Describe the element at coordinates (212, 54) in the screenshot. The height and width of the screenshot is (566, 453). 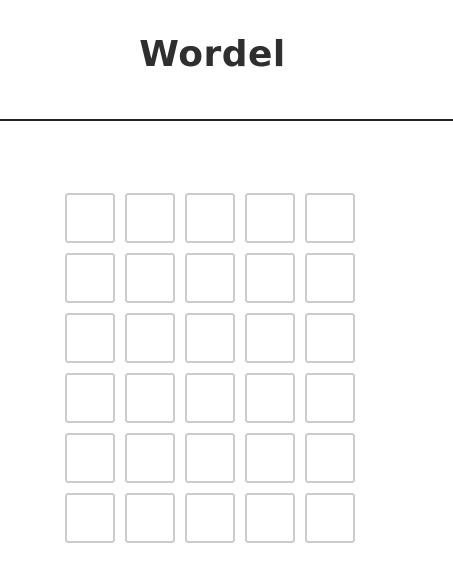
I see `page-title: Wordel` at that location.